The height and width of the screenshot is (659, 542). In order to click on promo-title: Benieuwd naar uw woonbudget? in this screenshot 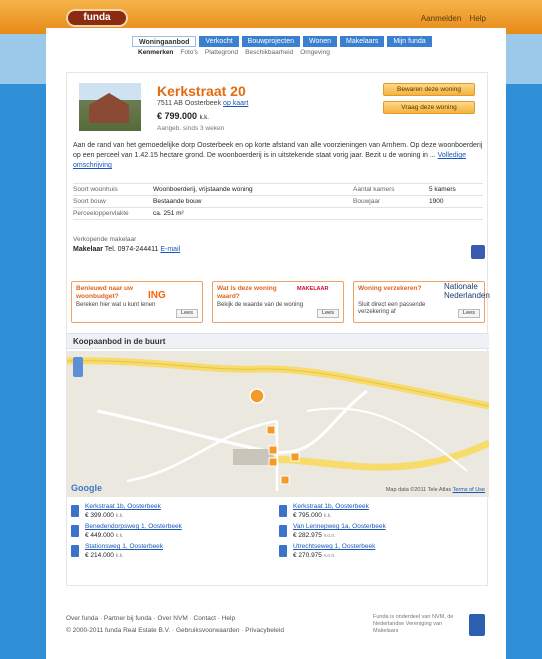, I will do `click(105, 292)`.